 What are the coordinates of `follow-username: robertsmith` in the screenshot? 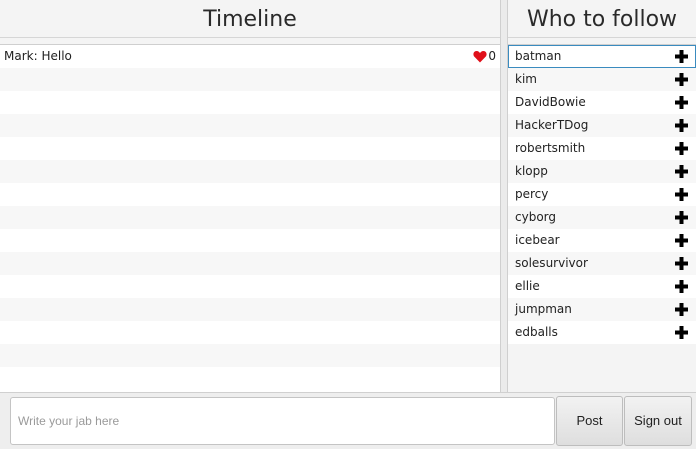 It's located at (550, 148).